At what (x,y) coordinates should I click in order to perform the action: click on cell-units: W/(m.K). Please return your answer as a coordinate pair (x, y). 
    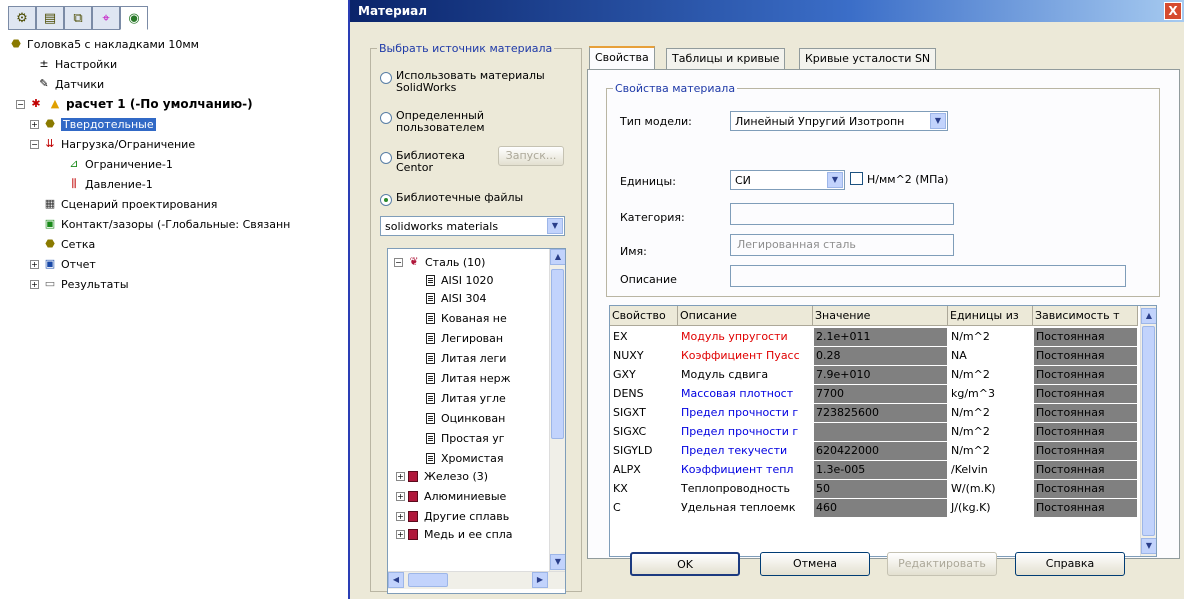
    Looking at the image, I should click on (990, 489).